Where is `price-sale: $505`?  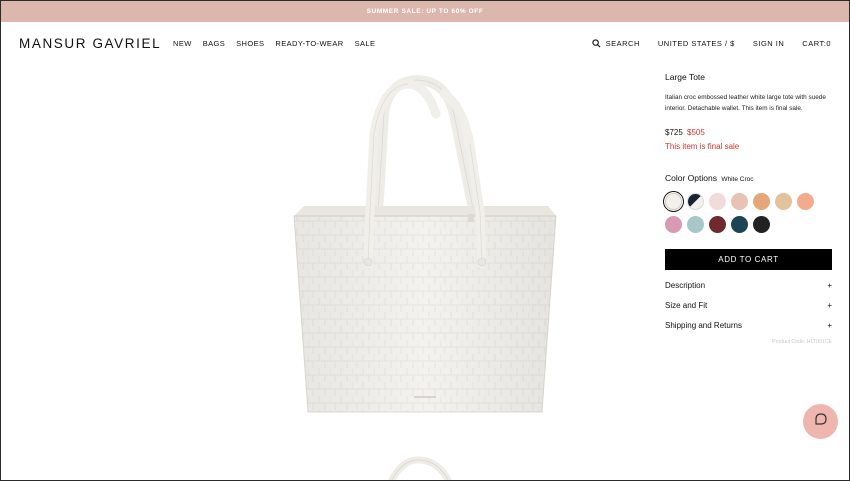
price-sale: $505 is located at coordinates (696, 133).